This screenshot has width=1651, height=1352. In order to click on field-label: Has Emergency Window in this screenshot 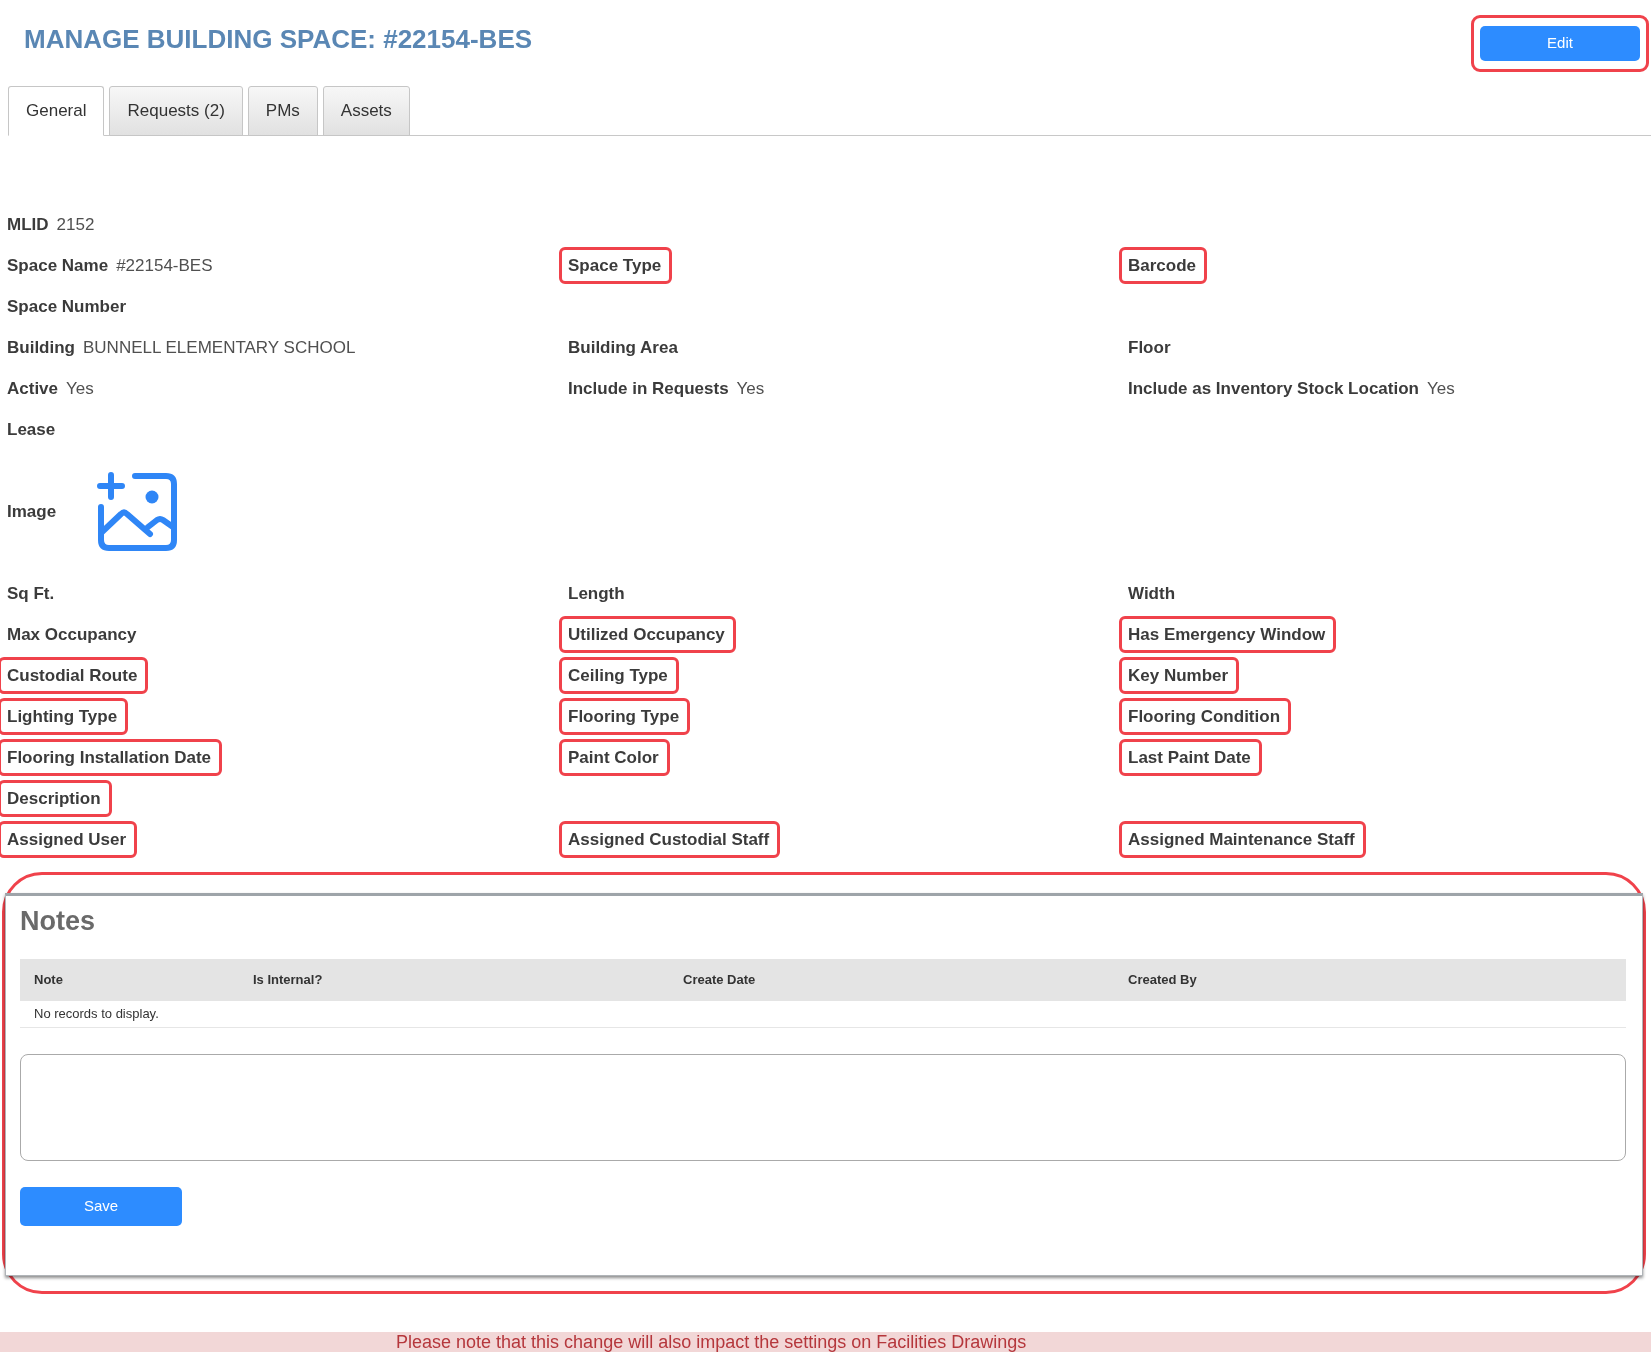, I will do `click(1227, 634)`.